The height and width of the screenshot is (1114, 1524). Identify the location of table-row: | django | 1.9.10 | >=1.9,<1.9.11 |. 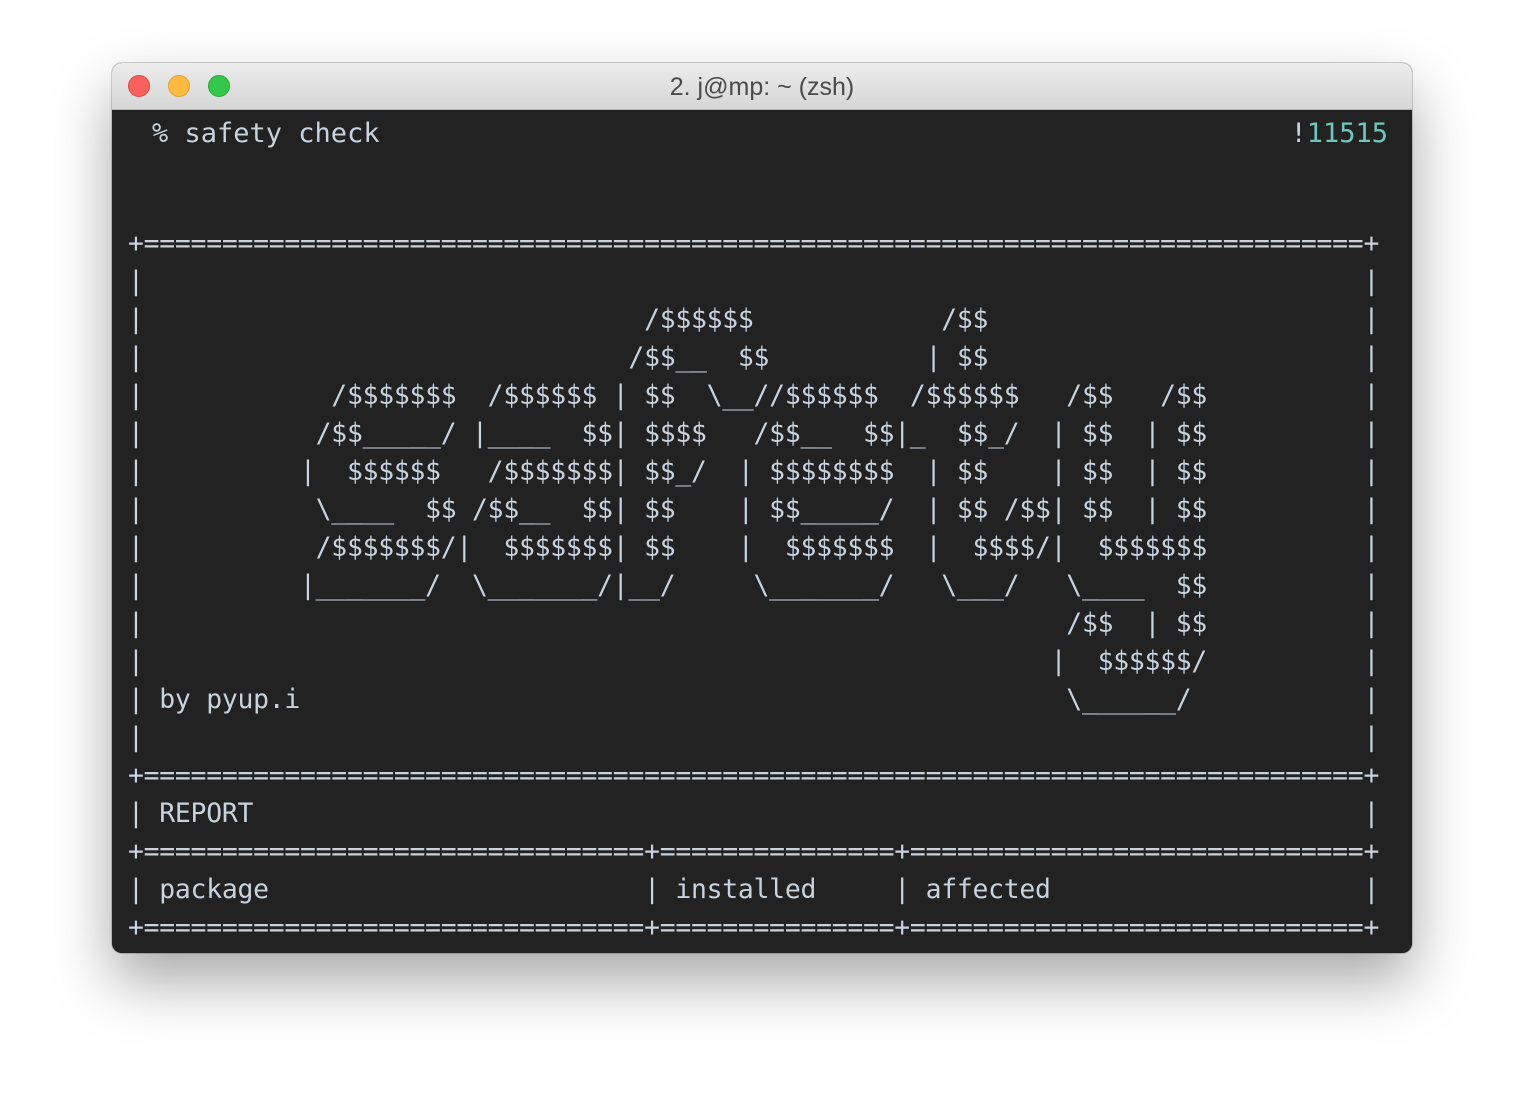
(753, 951).